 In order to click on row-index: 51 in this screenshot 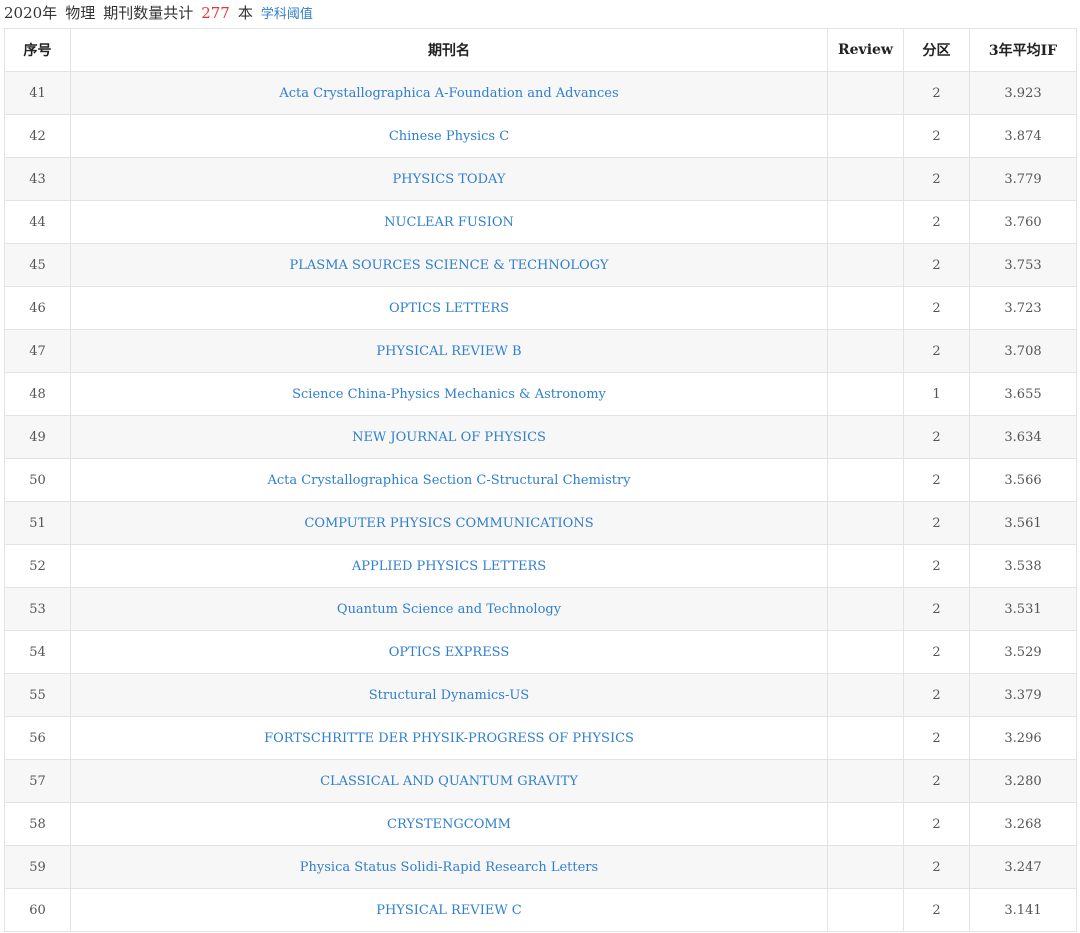, I will do `click(37, 523)`.